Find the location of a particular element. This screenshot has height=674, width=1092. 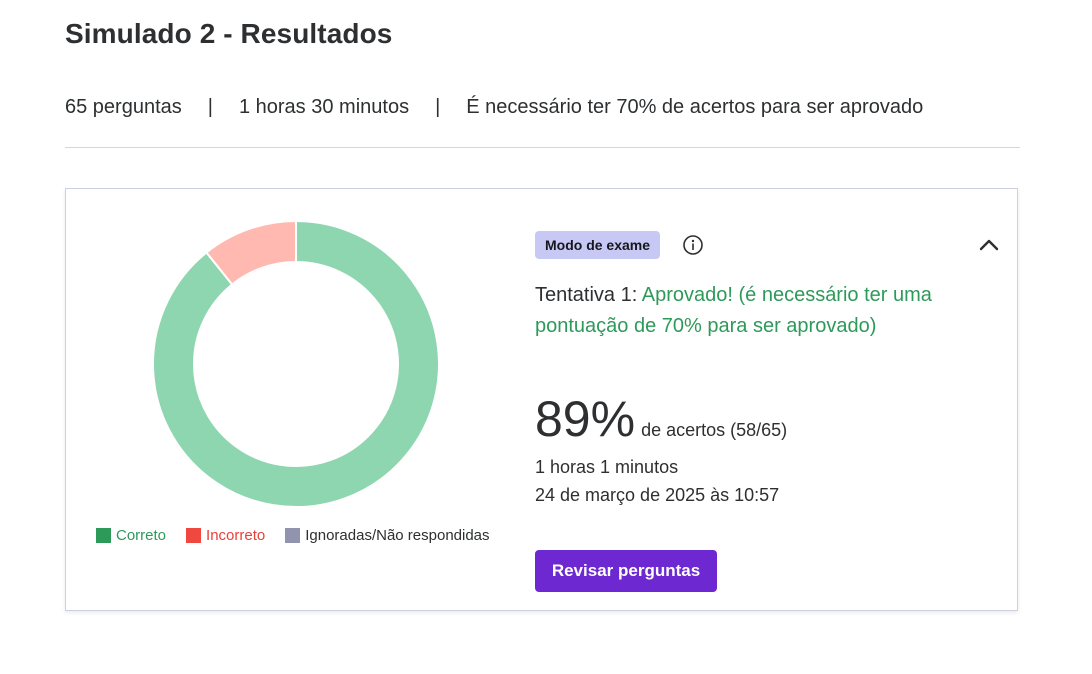

exam-duration: 1 horas 30 minutos is located at coordinates (324, 107).